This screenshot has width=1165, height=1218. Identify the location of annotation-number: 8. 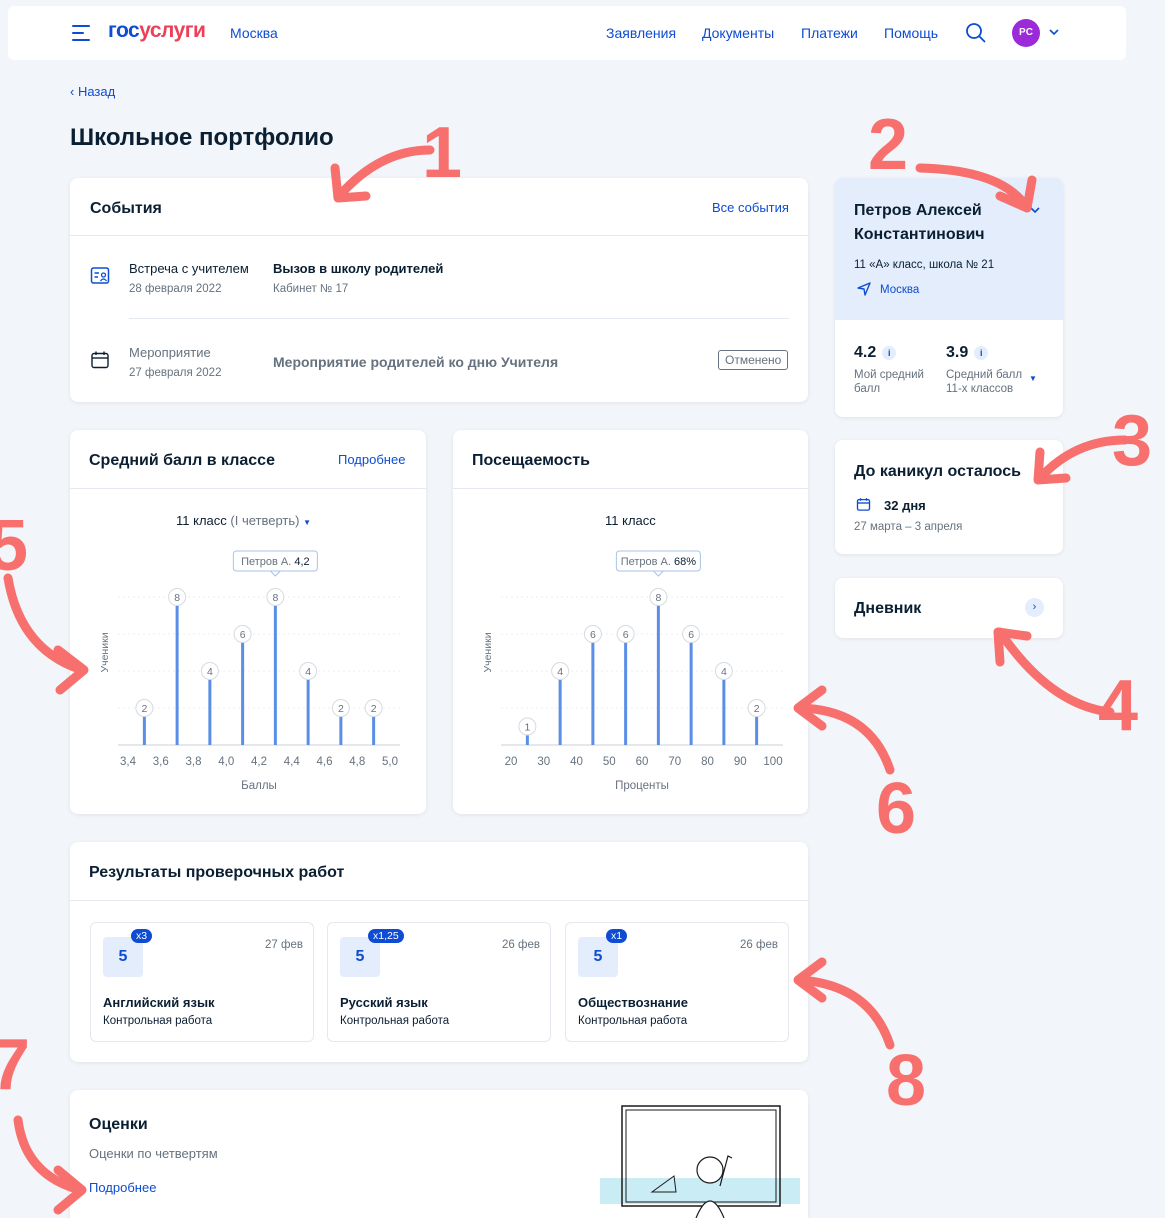
(906, 1081).